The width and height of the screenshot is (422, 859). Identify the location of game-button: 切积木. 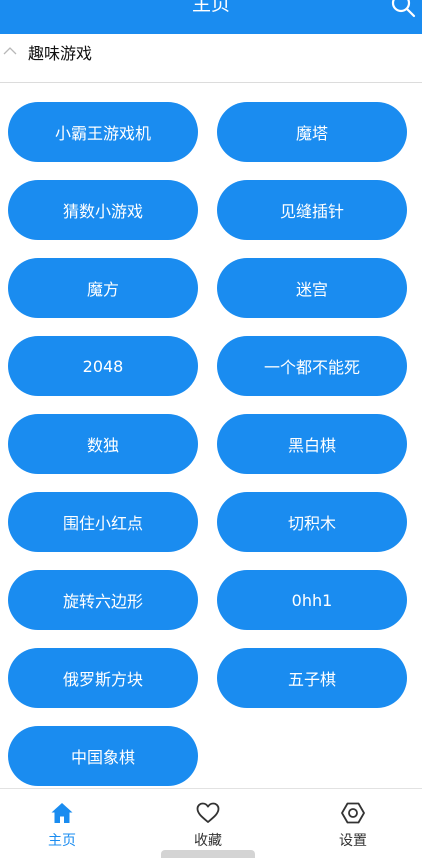
(312, 522).